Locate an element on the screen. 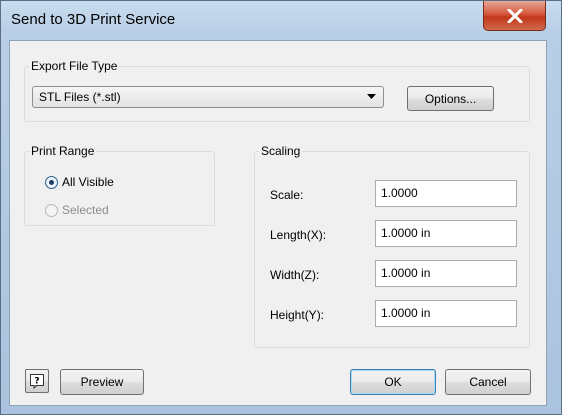 Image resolution: width=562 pixels, height=415 pixels. radio-all-visible-label: All Visible is located at coordinates (88, 182).